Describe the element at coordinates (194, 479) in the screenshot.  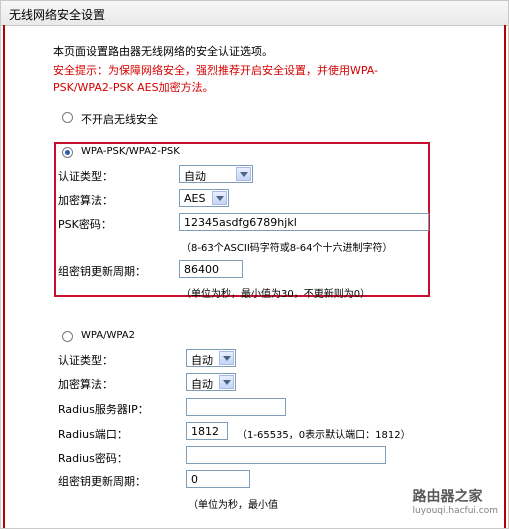
I see `wpa-renew-value: 0` at that location.